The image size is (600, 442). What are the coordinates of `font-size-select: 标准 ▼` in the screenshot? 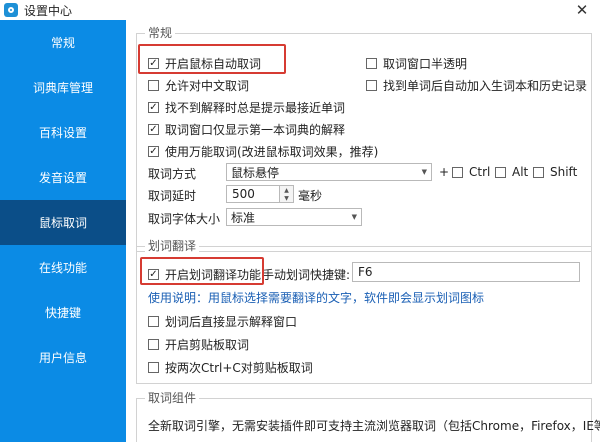 It's located at (294, 217).